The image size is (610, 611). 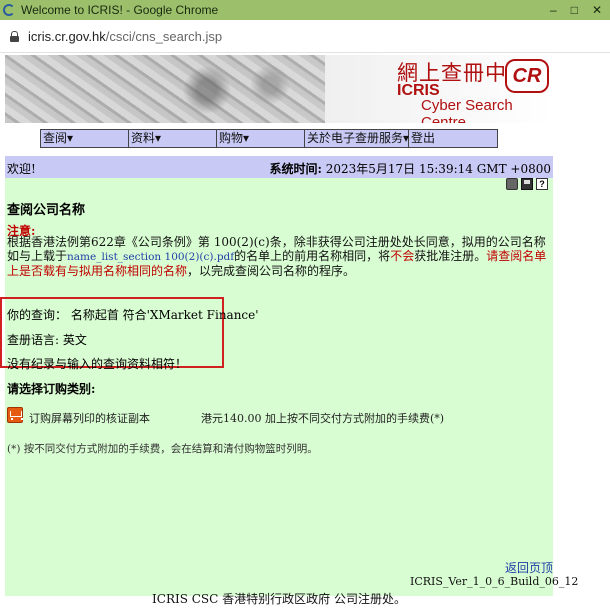 I want to click on notice-text-3: 获批准注册。, so click(x=450, y=256).